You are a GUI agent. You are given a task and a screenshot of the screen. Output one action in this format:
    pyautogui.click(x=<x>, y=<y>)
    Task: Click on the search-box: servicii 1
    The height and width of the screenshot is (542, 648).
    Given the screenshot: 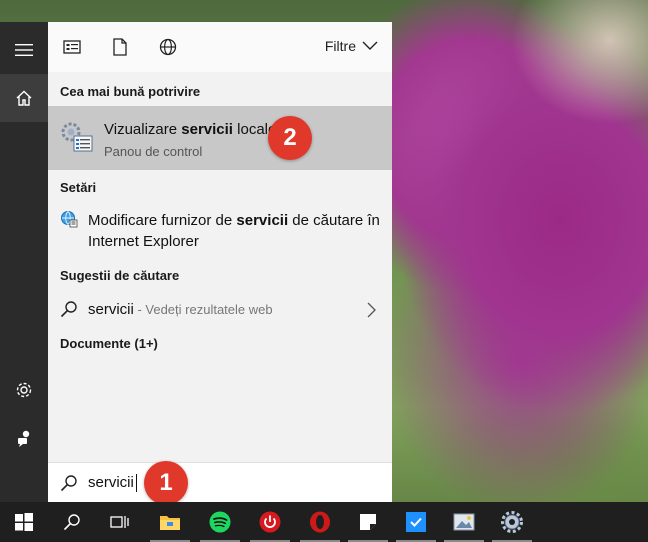 What is the action you would take?
    pyautogui.click(x=220, y=483)
    